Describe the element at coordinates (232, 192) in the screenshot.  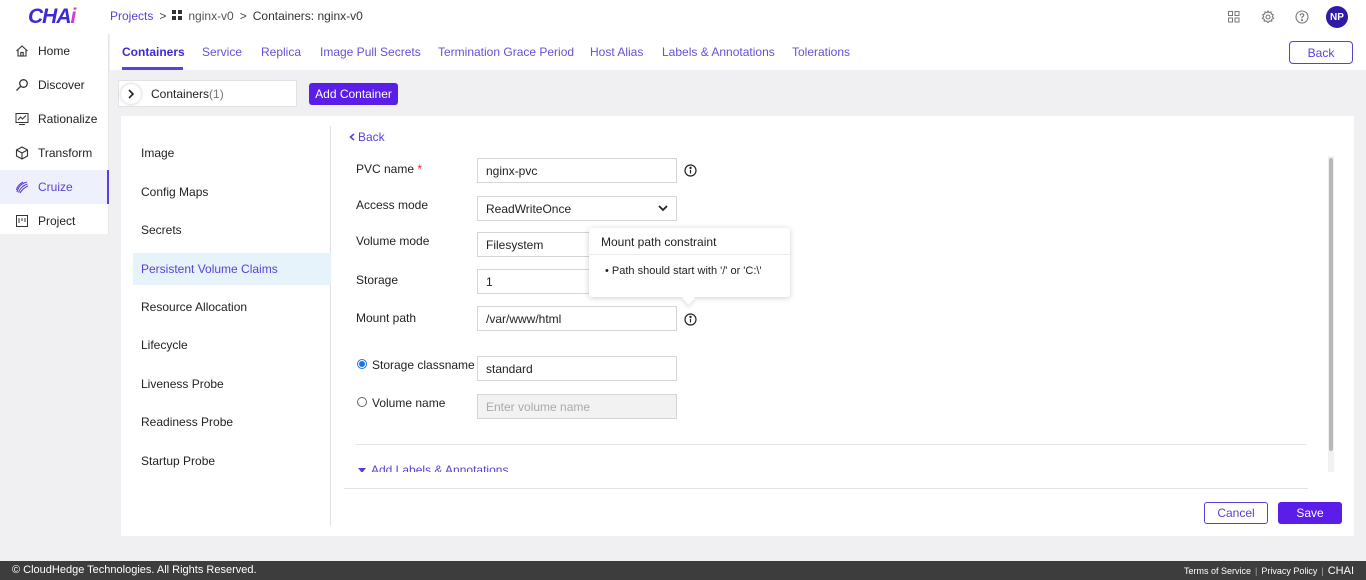
I see `nav-item-config-maps: Config Maps` at that location.